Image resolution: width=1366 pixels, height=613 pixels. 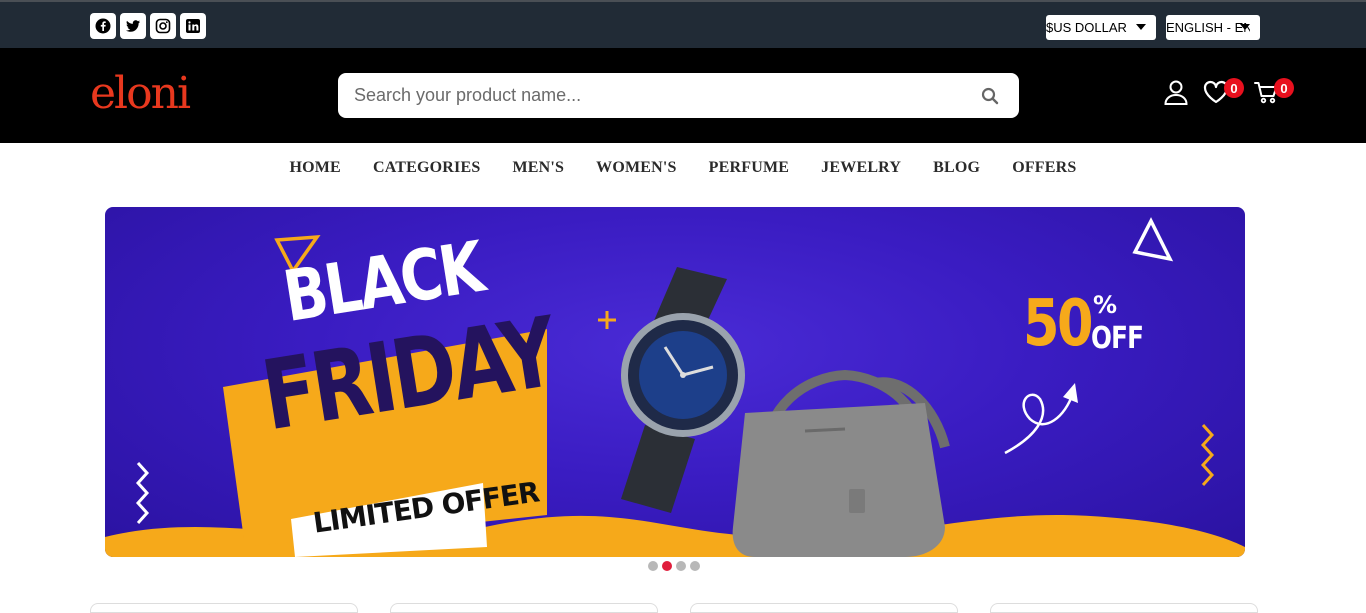 I want to click on language-select: ENGLISH - EN, so click(x=1213, y=27).